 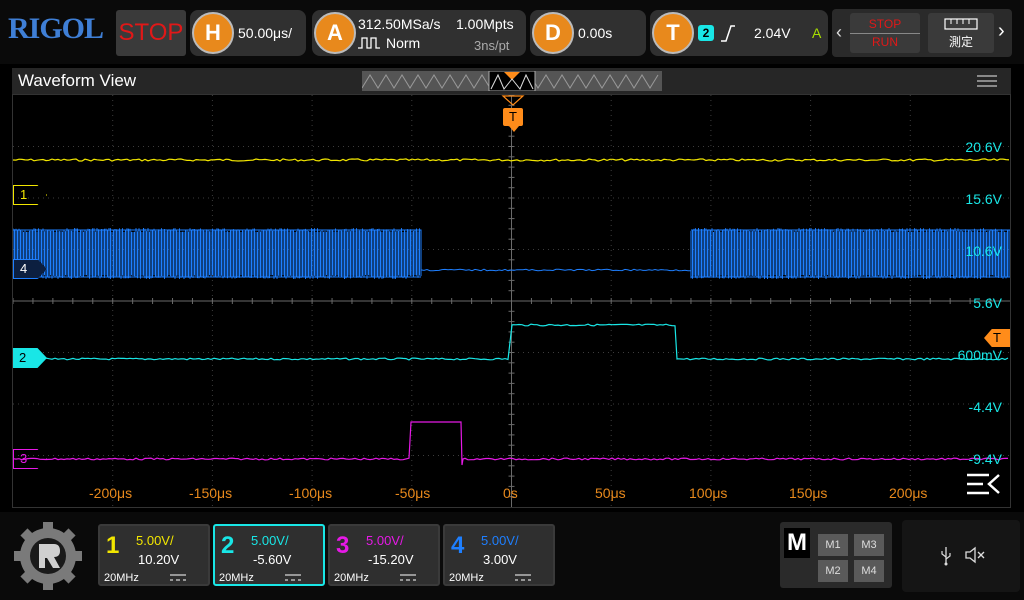 What do you see at coordinates (419, 33) in the screenshot?
I see `acquire-group: A 312.50MSa/s 1.00Mpts Norm 3ns/pt` at bounding box center [419, 33].